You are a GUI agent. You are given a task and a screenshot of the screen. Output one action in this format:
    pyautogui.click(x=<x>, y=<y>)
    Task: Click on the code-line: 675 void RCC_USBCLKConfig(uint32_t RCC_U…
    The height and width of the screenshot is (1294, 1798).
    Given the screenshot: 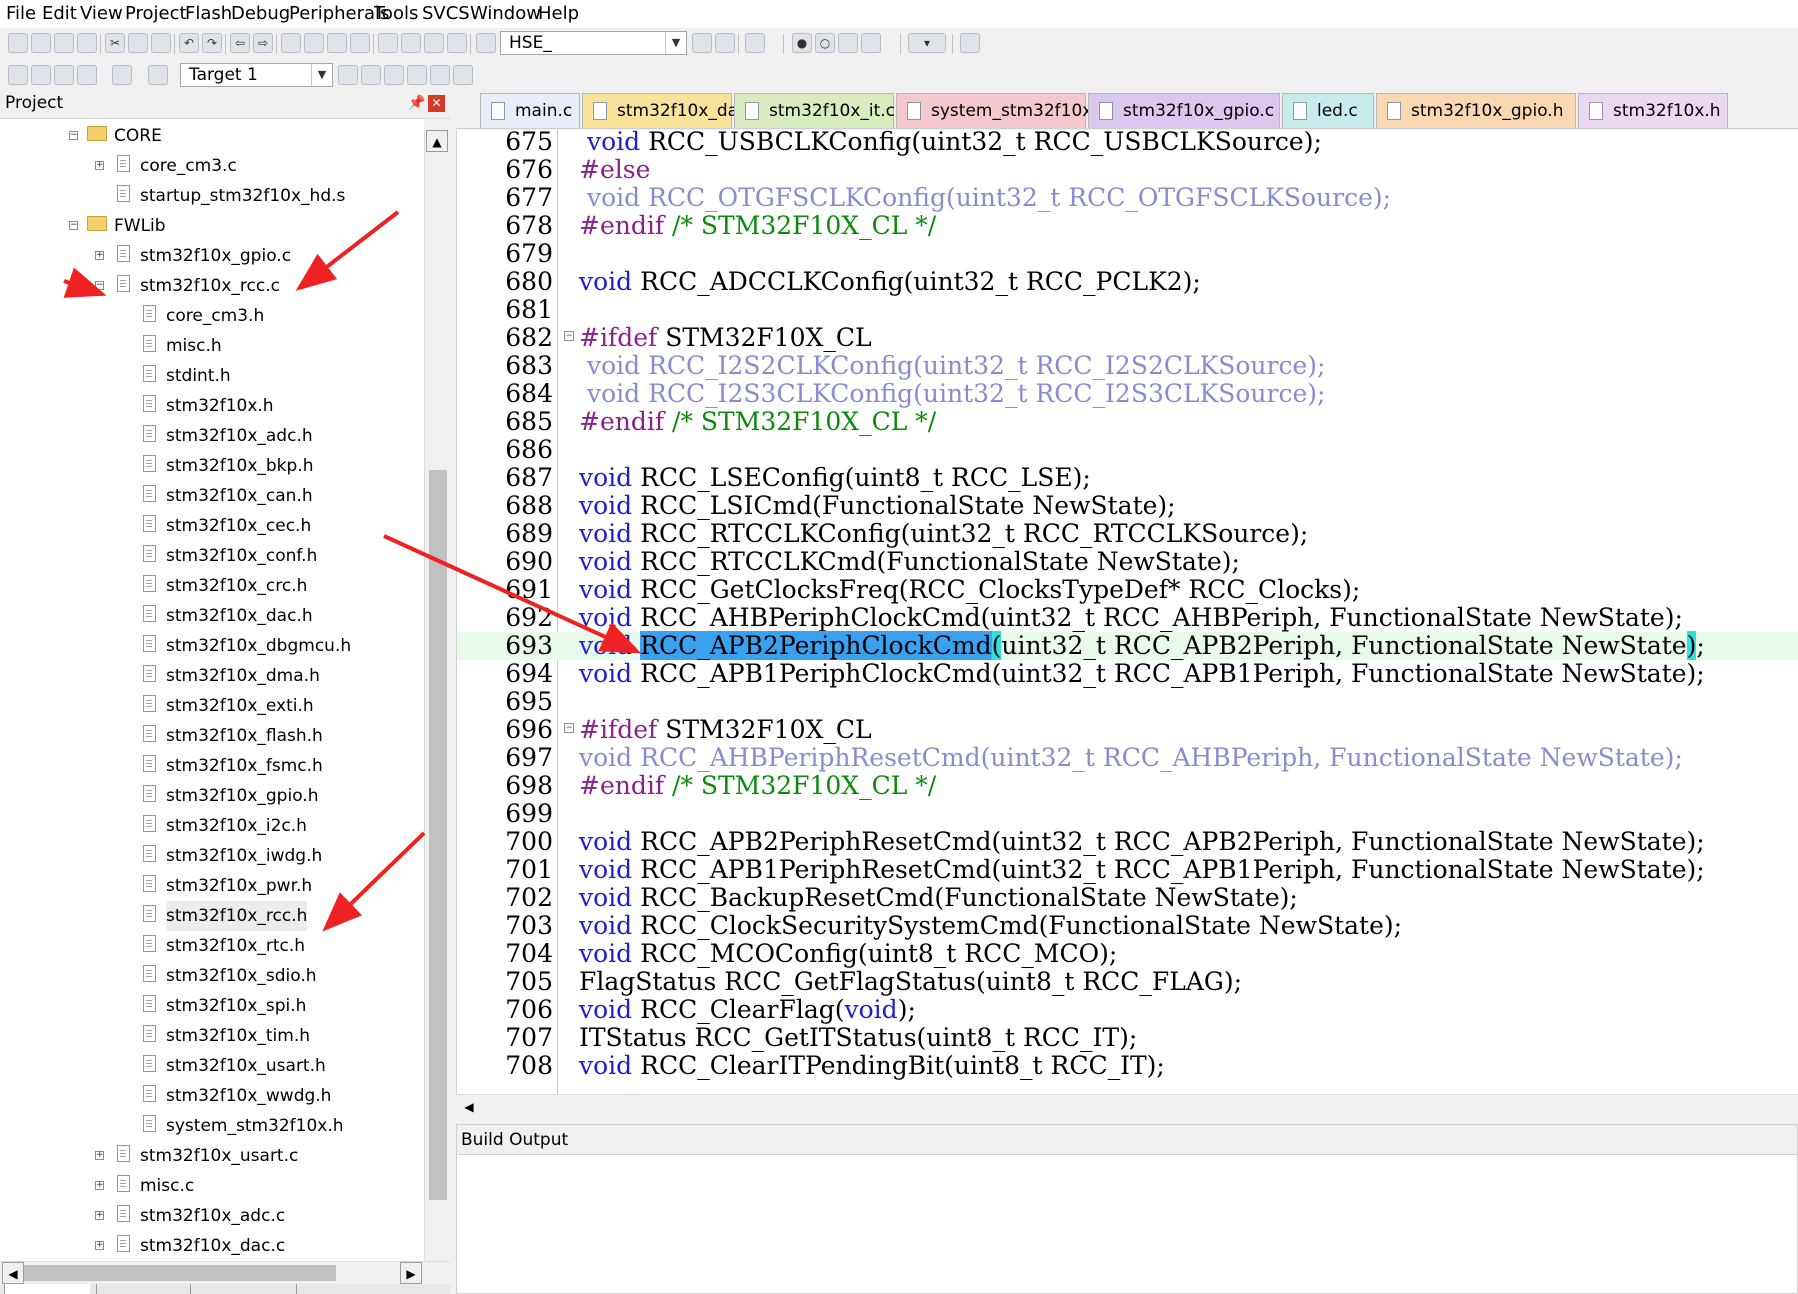 What is the action you would take?
    pyautogui.click(x=1127, y=143)
    